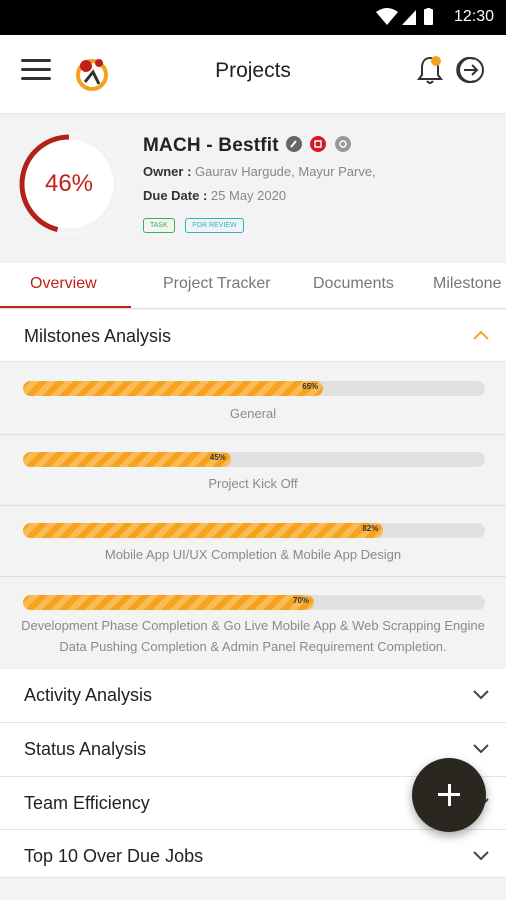  I want to click on progress-percent: 46%, so click(69, 183).